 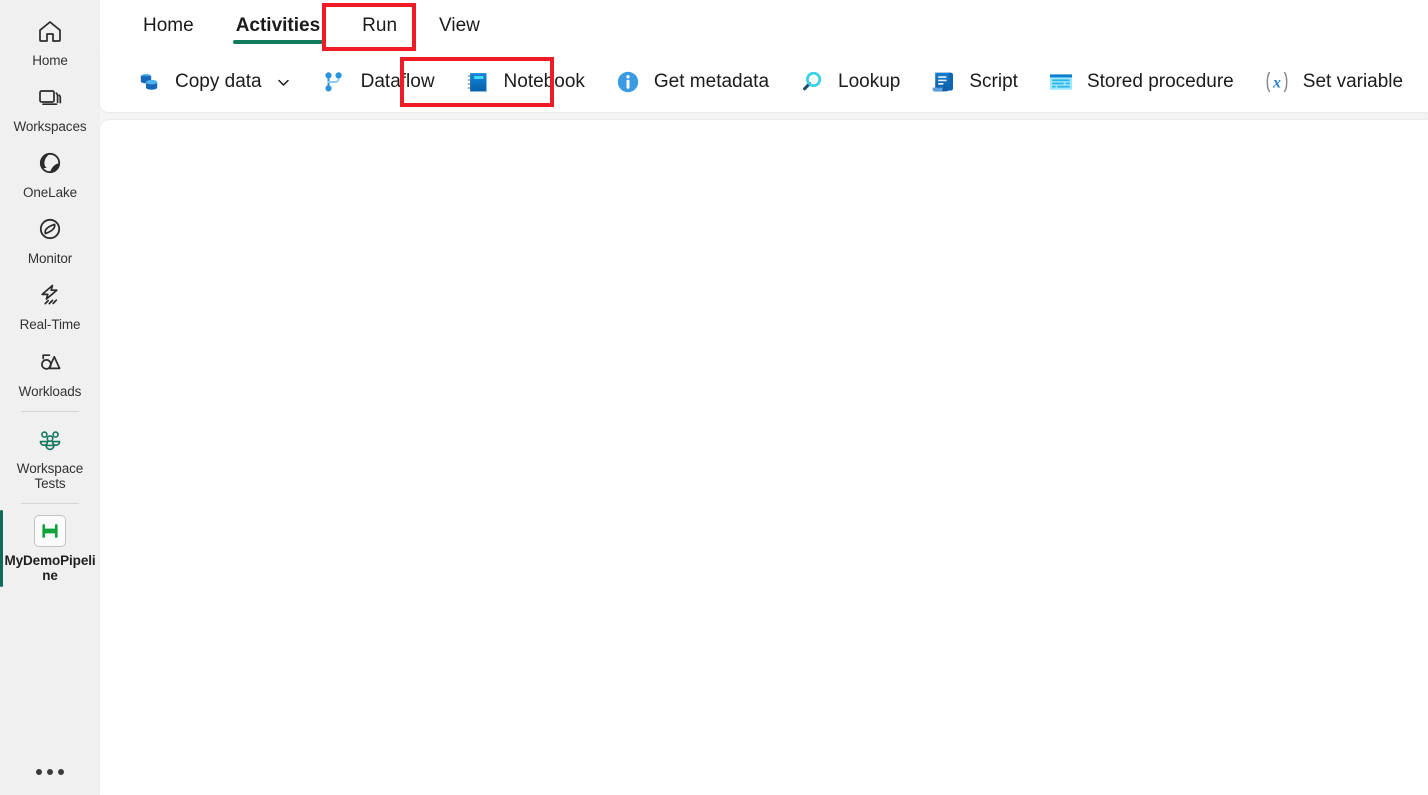 I want to click on lookup-icon, so click(x=812, y=82).